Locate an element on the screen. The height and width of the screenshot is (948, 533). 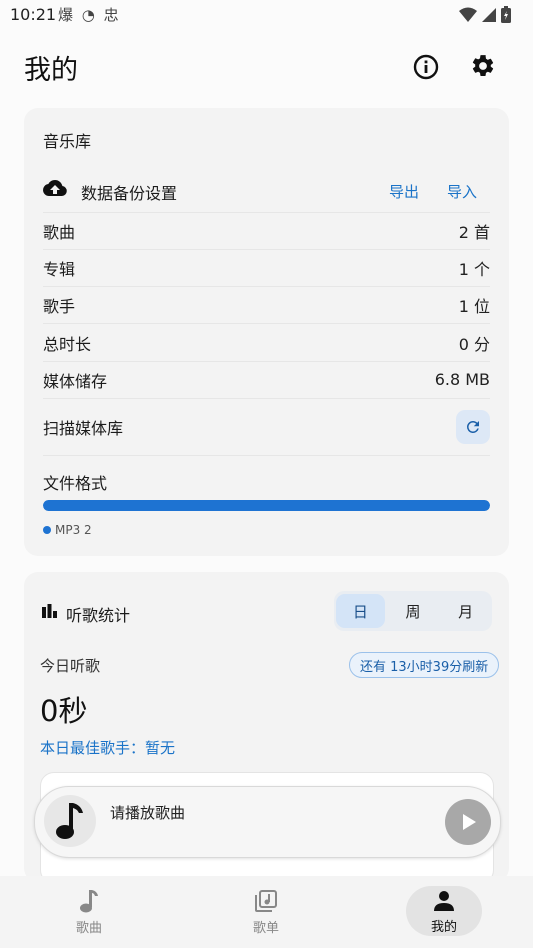
page-title: 我的 is located at coordinates (51, 70).